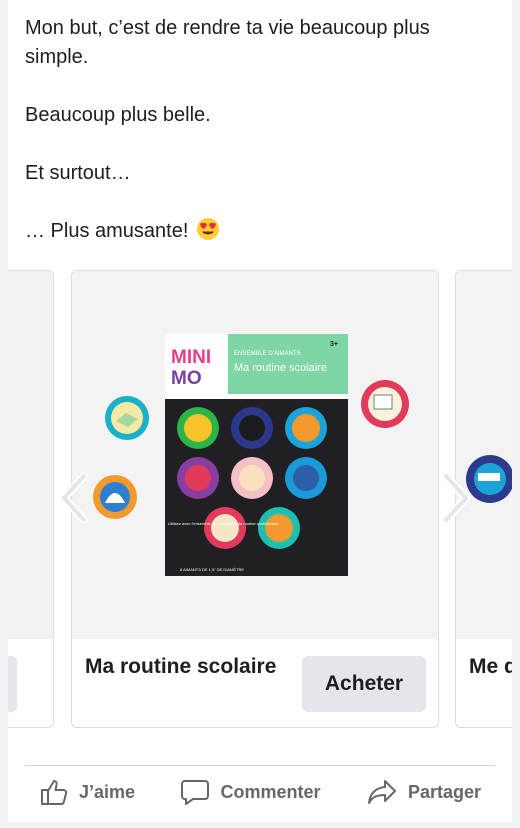 Image resolution: width=520 pixels, height=828 pixels. Describe the element at coordinates (490, 667) in the screenshot. I see `product-title: Me quo` at that location.